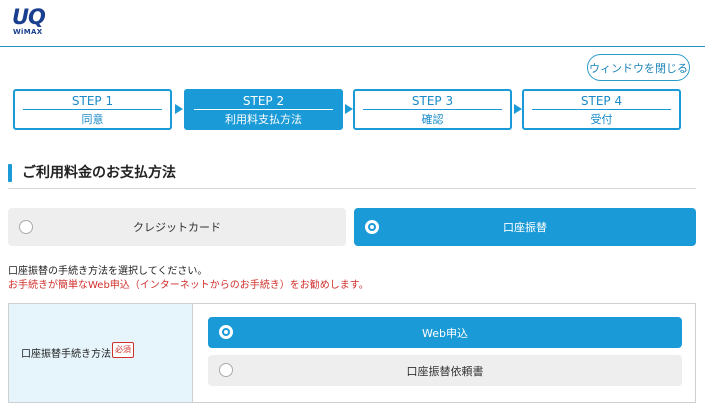 The image size is (705, 409). I want to click on uq-wimax-logo: UQ WiMAX, so click(30, 21).